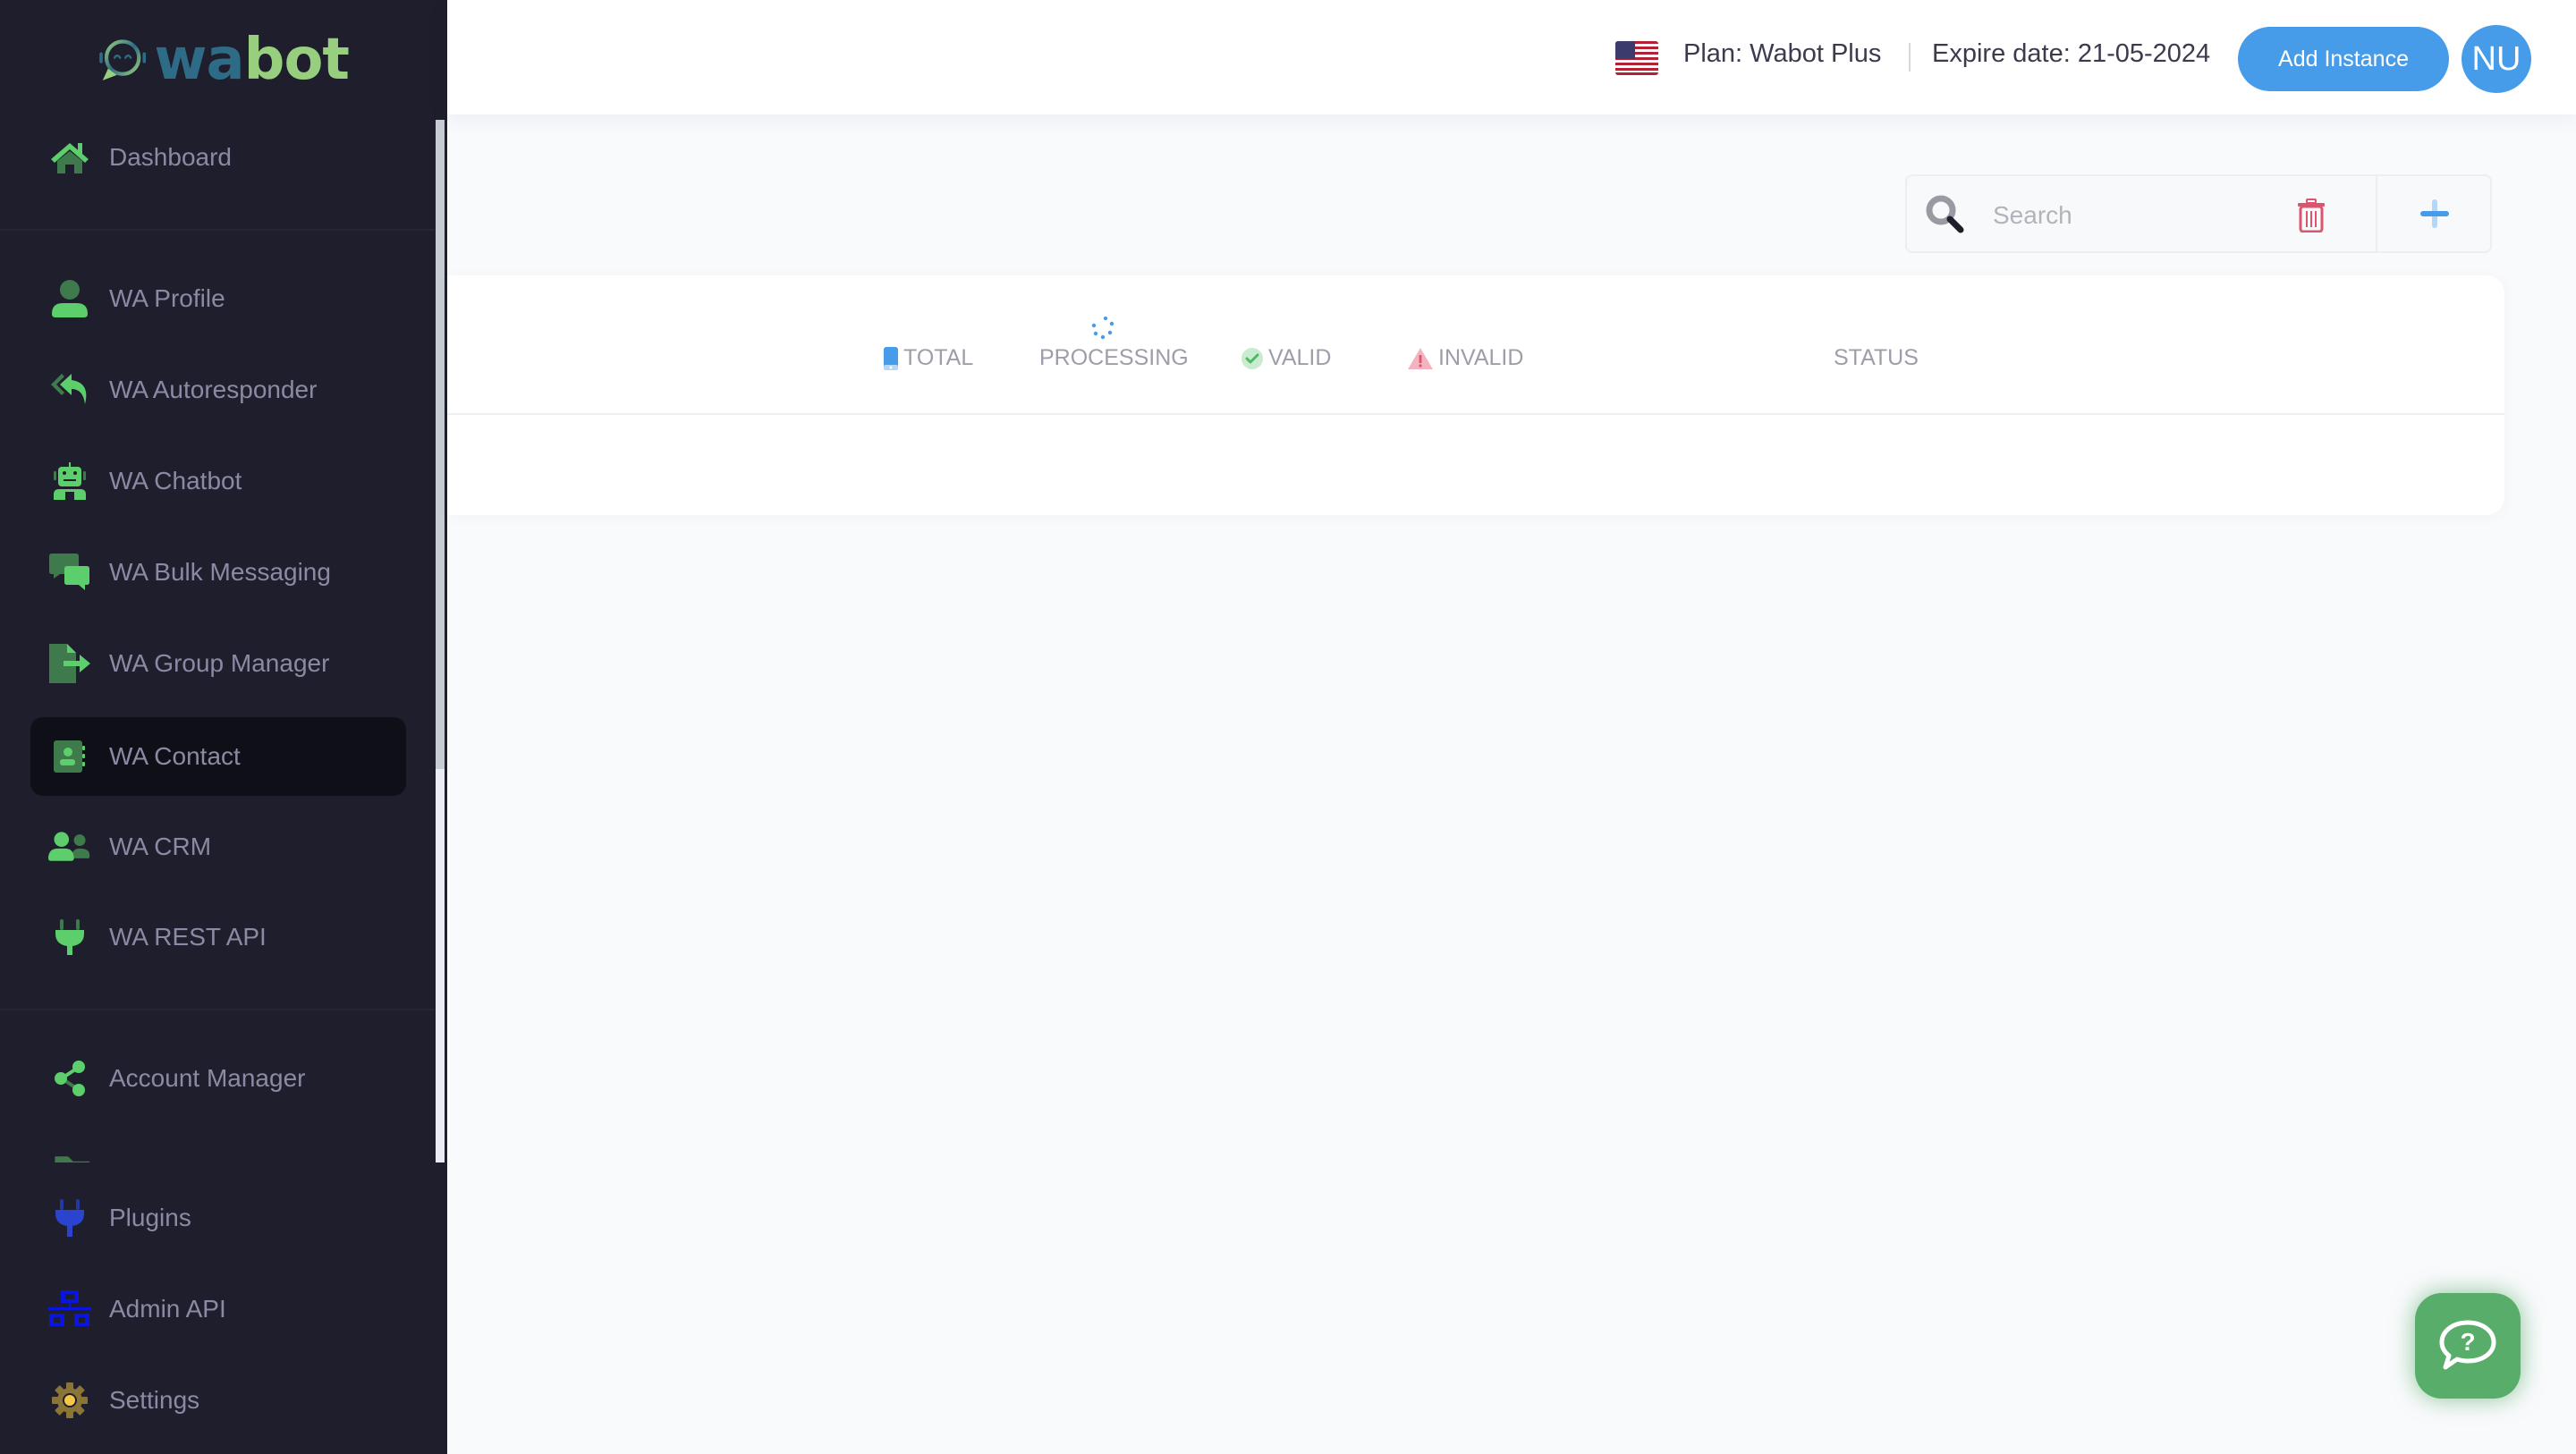  What do you see at coordinates (175, 756) in the screenshot?
I see `sidebar-item-label: WA Contact` at bounding box center [175, 756].